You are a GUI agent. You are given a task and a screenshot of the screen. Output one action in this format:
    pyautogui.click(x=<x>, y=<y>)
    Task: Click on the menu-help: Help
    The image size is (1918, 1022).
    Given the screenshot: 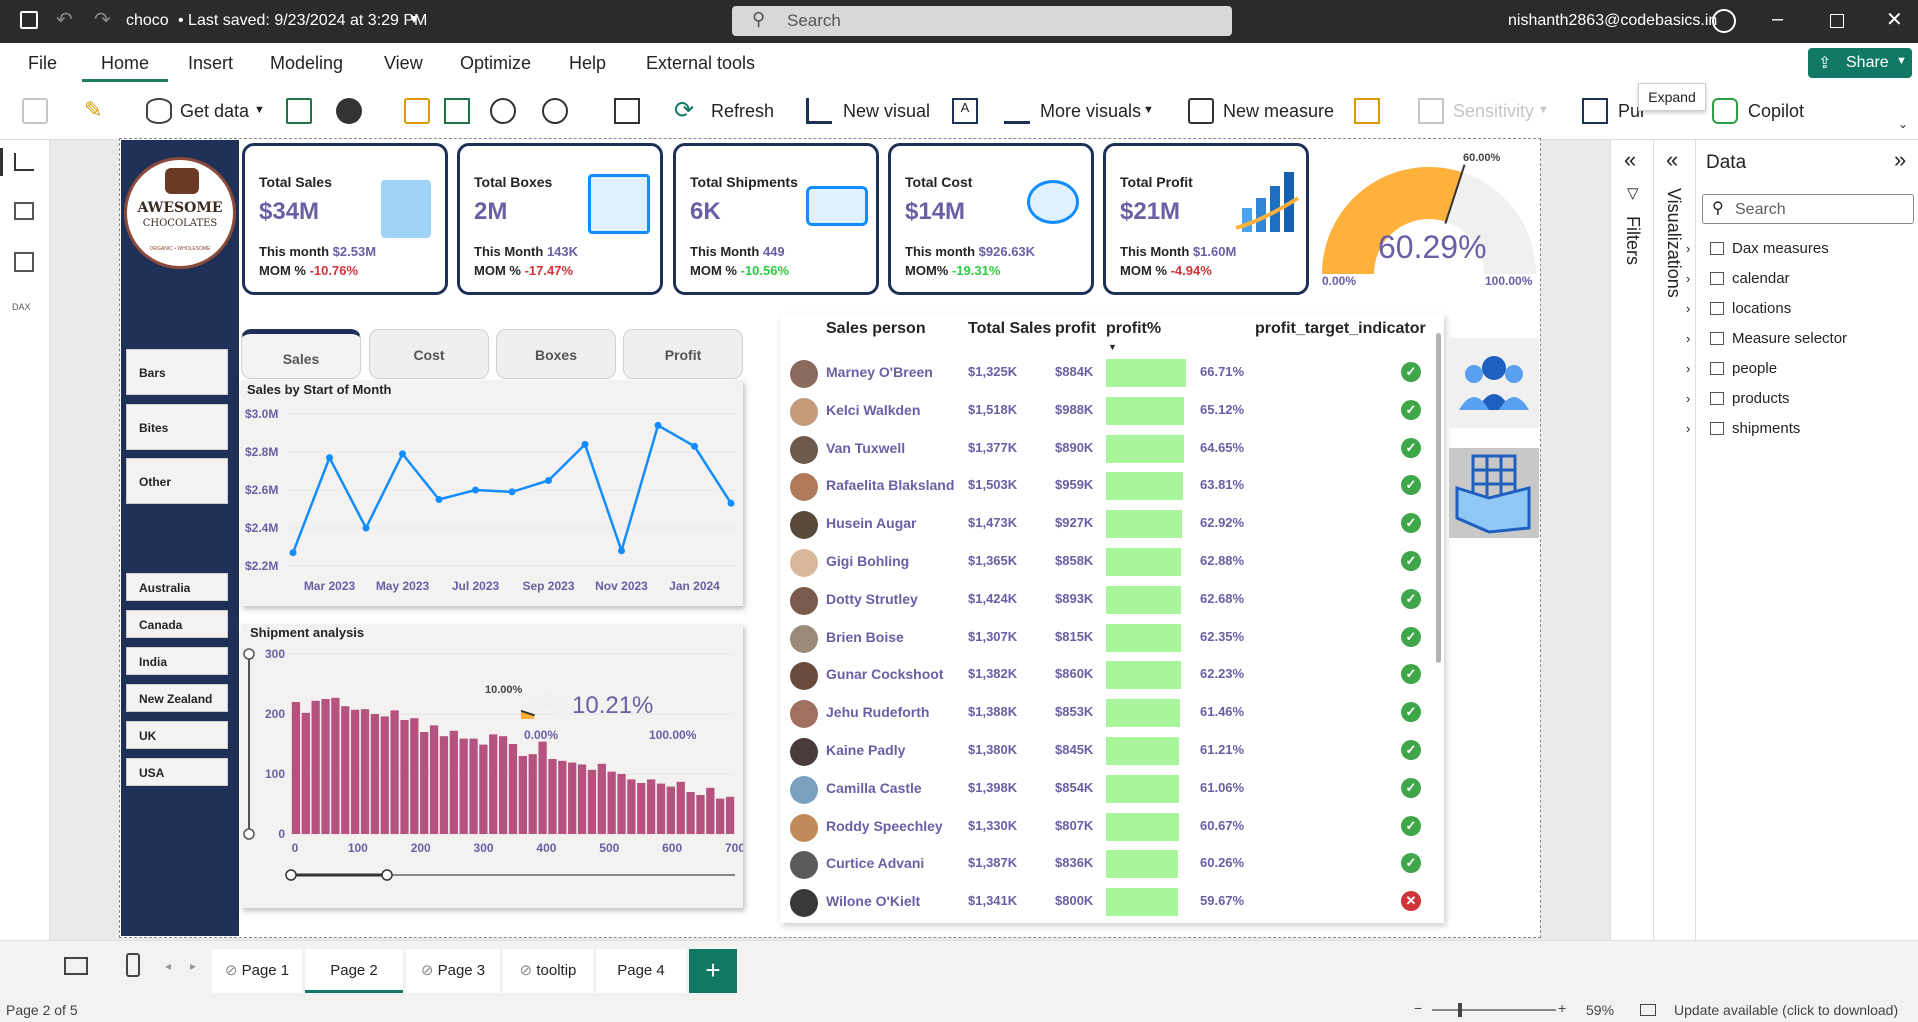 What is the action you would take?
    pyautogui.click(x=587, y=63)
    